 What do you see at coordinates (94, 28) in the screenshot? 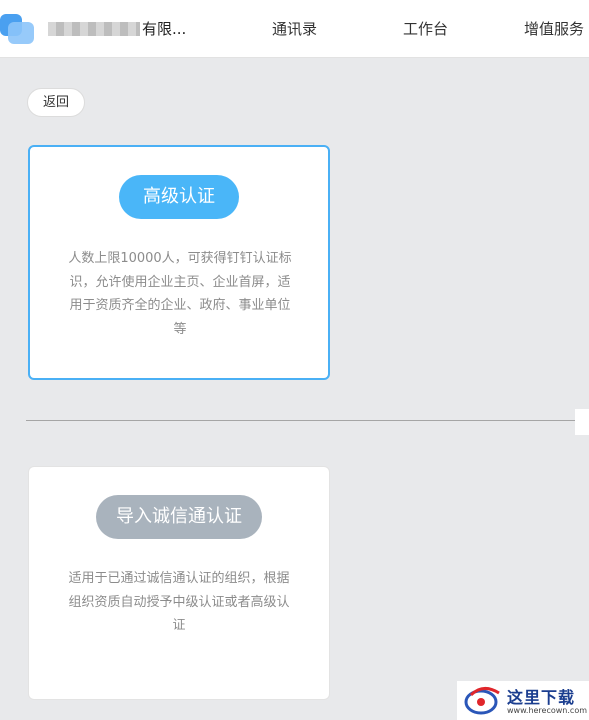
I see `redacted-text` at bounding box center [94, 28].